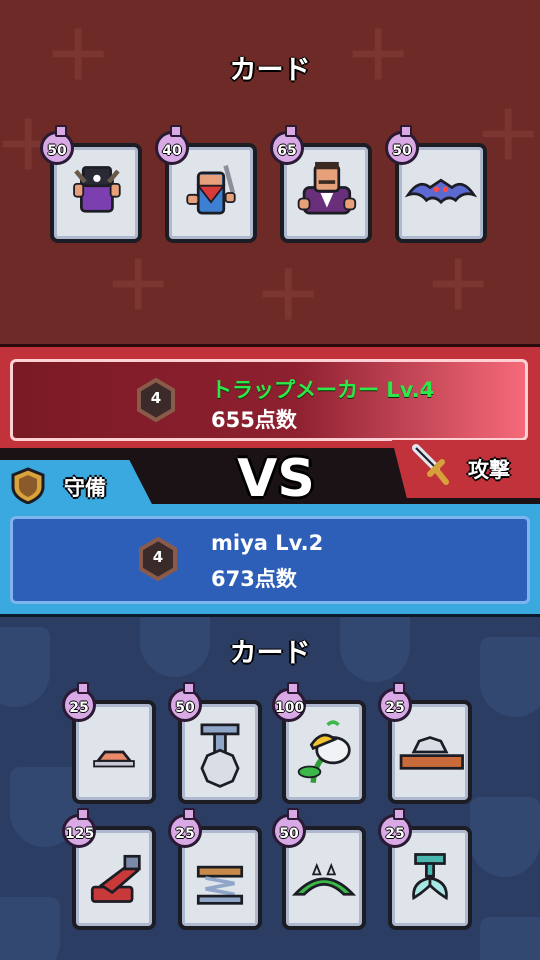 This screenshot has height=960, width=540. I want to click on player-panel: 4 miya Lv.2 673点数, so click(270, 560).